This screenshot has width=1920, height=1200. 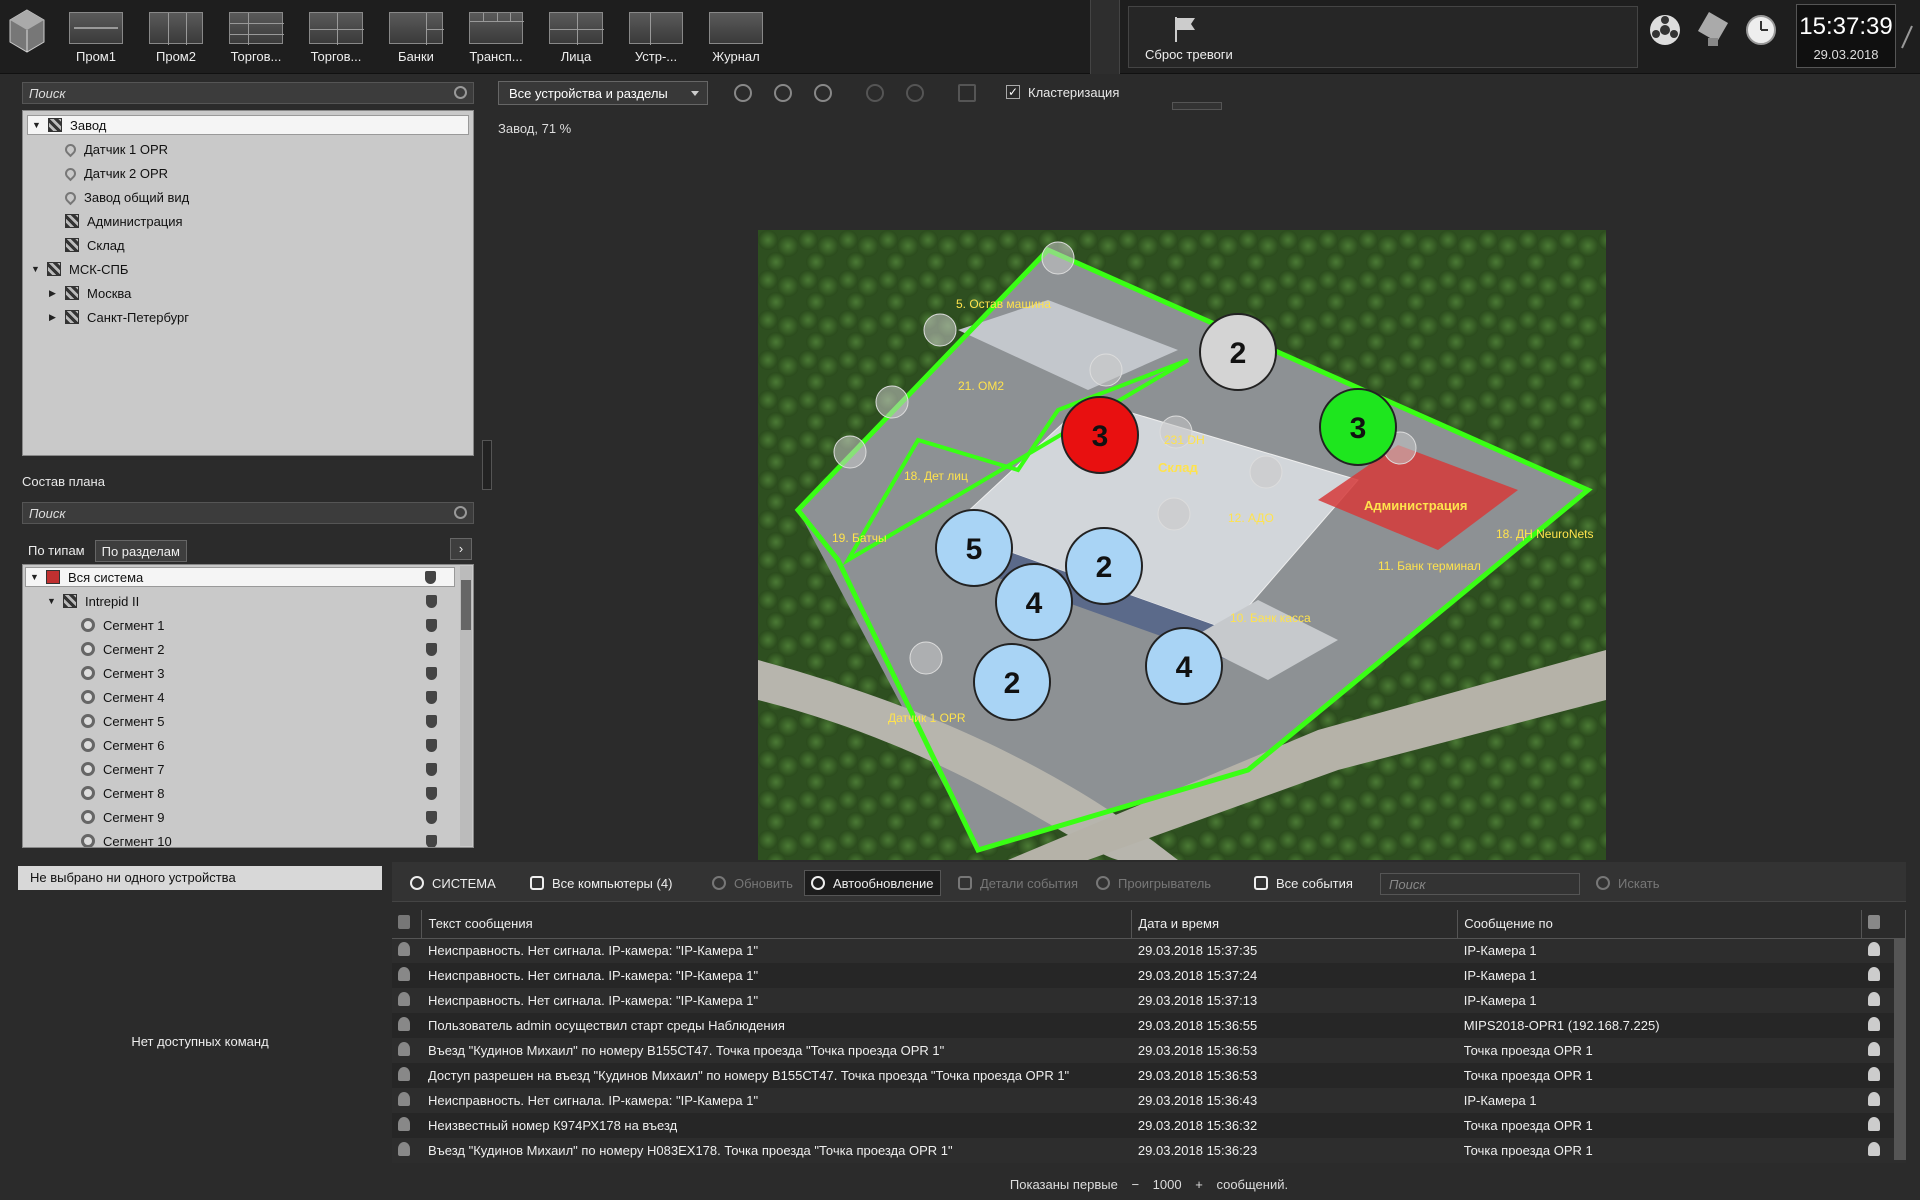 I want to click on text-column-header: Текст сообщения, so click(x=777, y=924).